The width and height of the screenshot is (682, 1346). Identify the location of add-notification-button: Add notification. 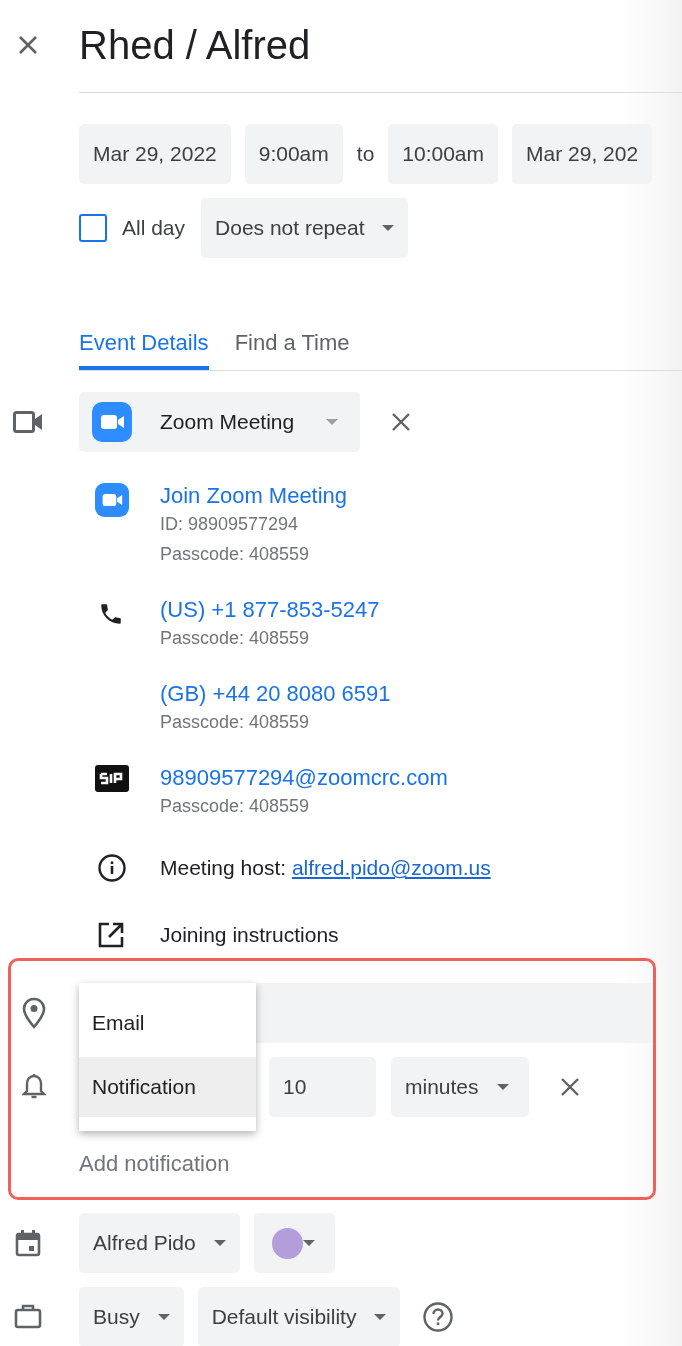
(154, 1164).